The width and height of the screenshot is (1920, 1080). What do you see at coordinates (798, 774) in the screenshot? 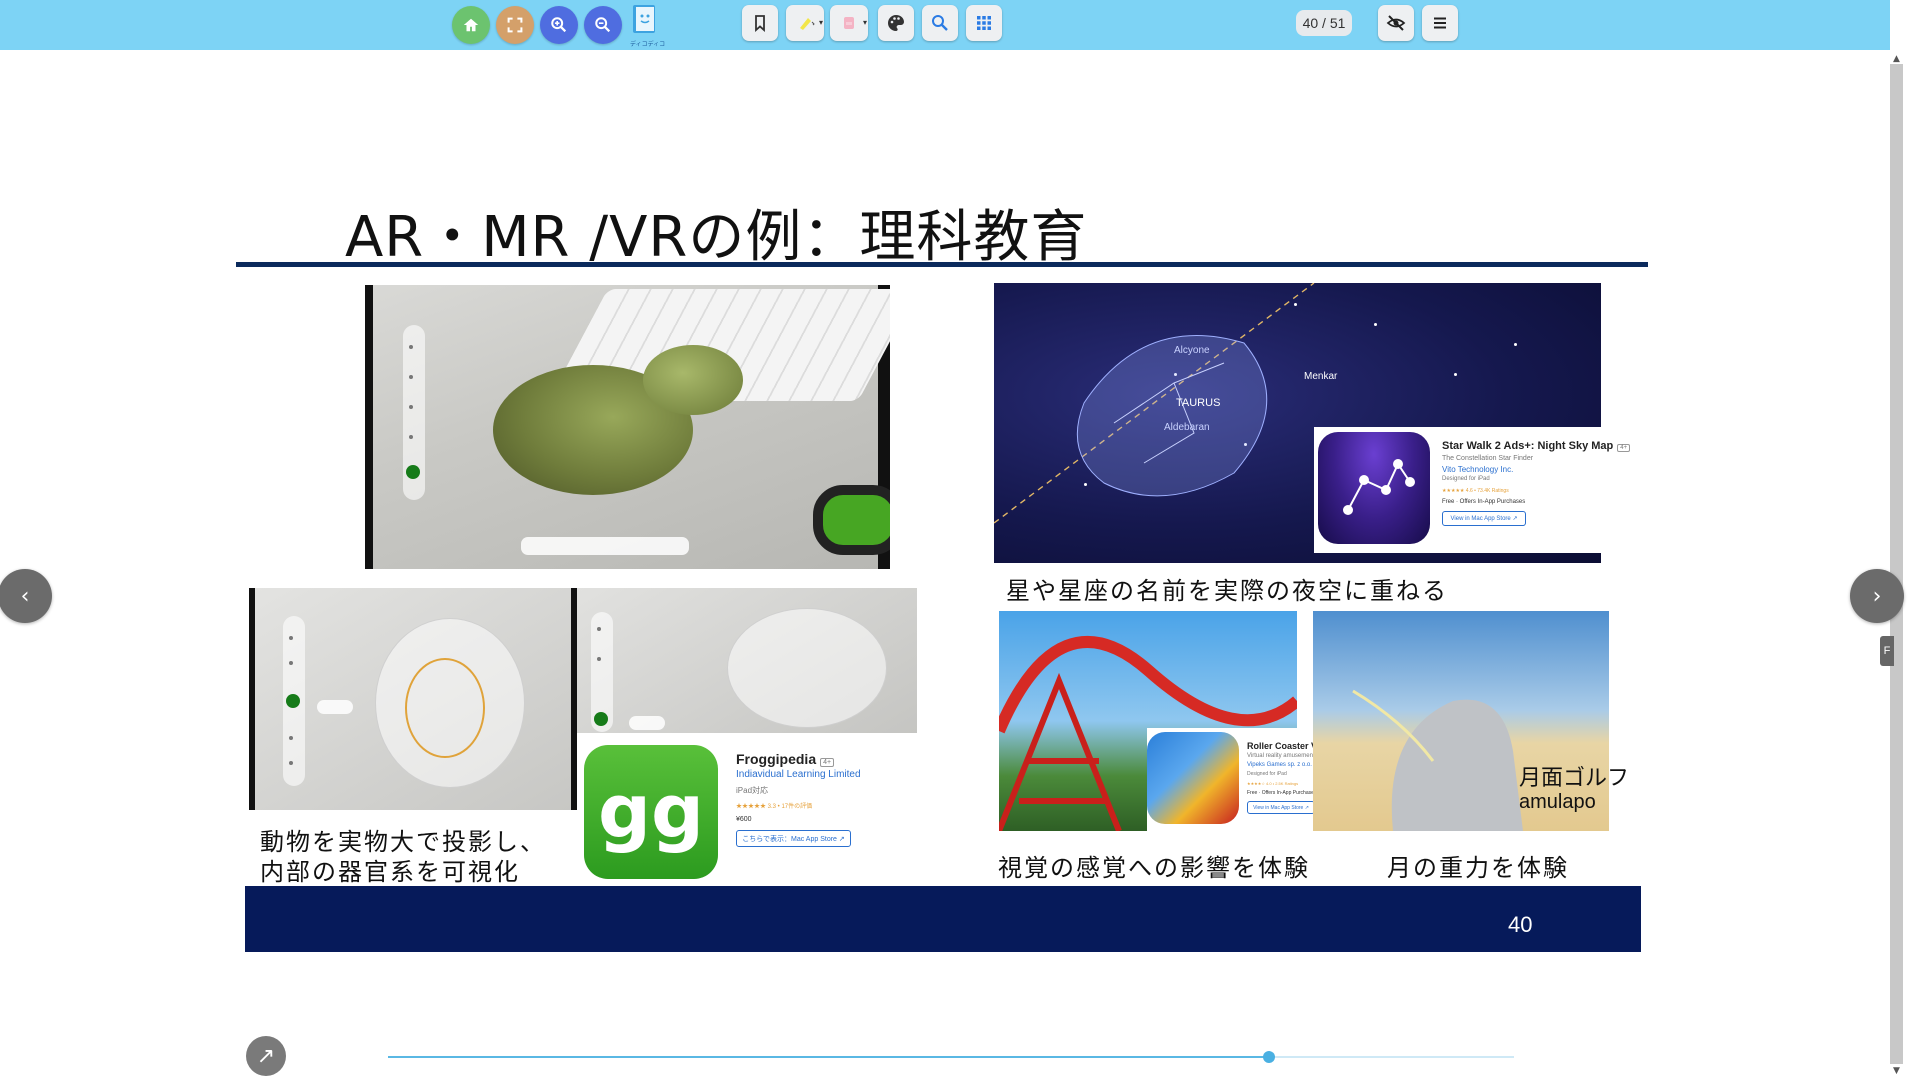
I see `app-developer: Indiavidual Learning Limited` at bounding box center [798, 774].